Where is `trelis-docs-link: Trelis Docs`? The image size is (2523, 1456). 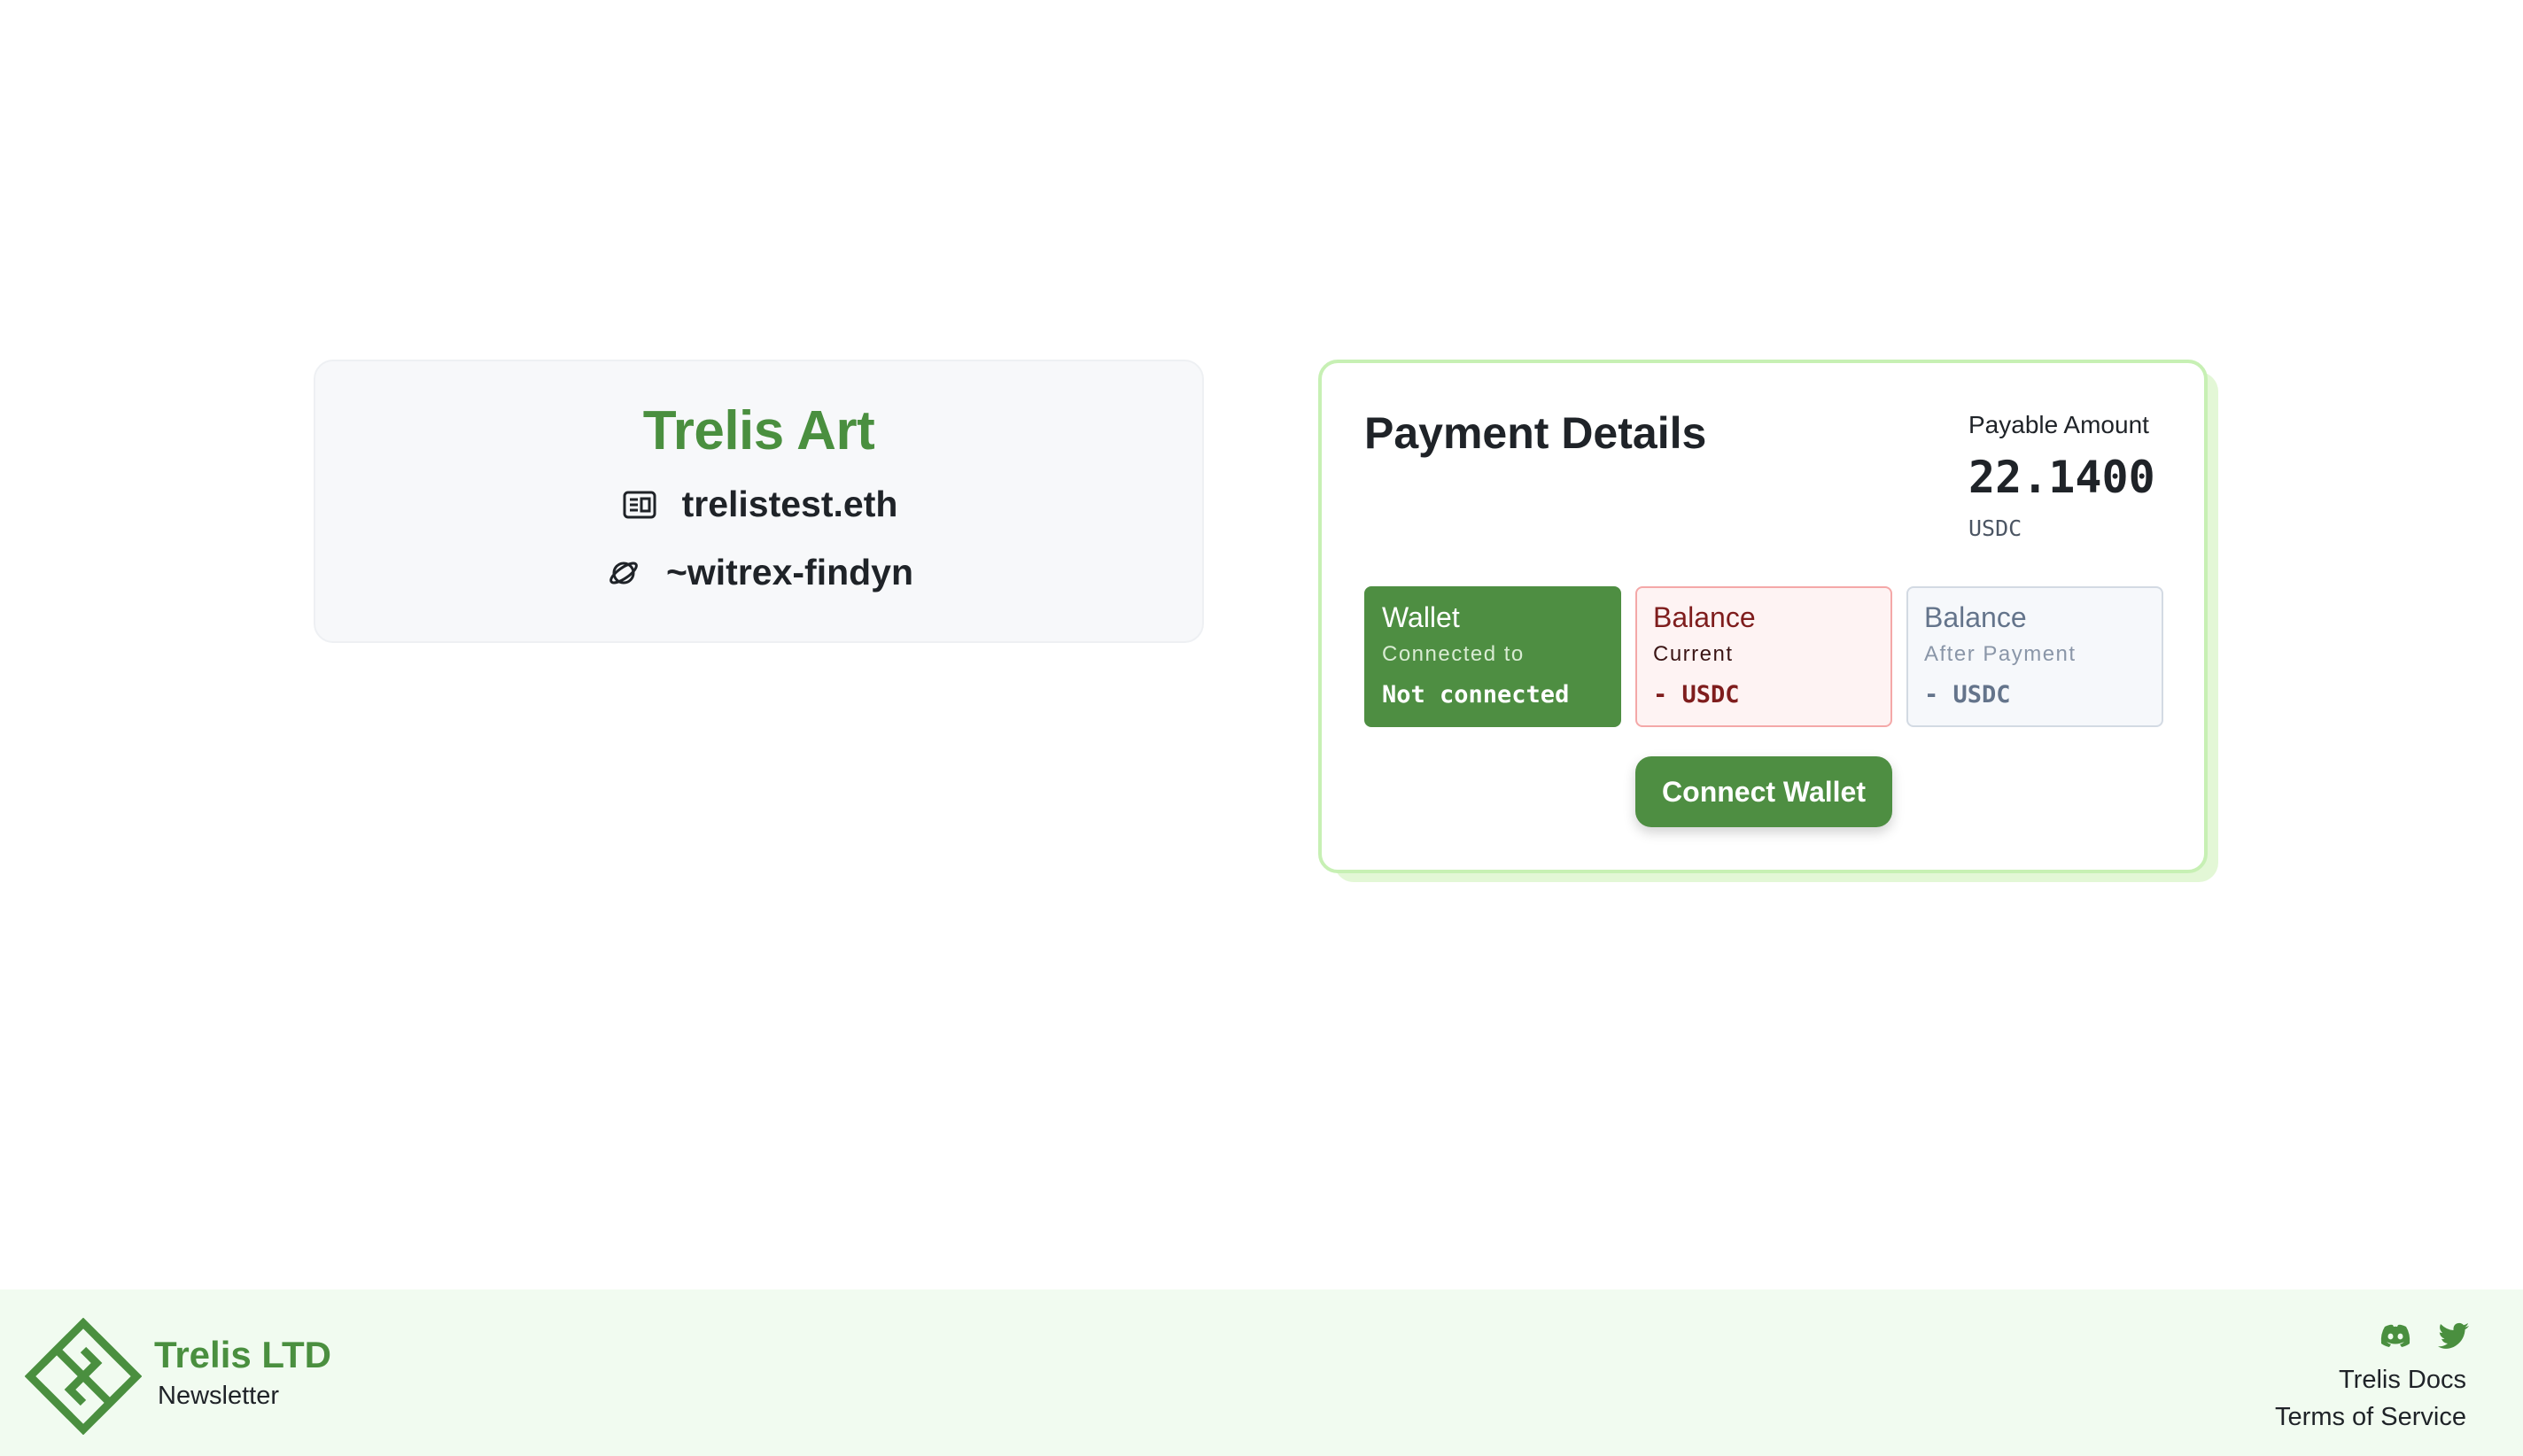
trelis-docs-link: Trelis Docs is located at coordinates (2402, 1380).